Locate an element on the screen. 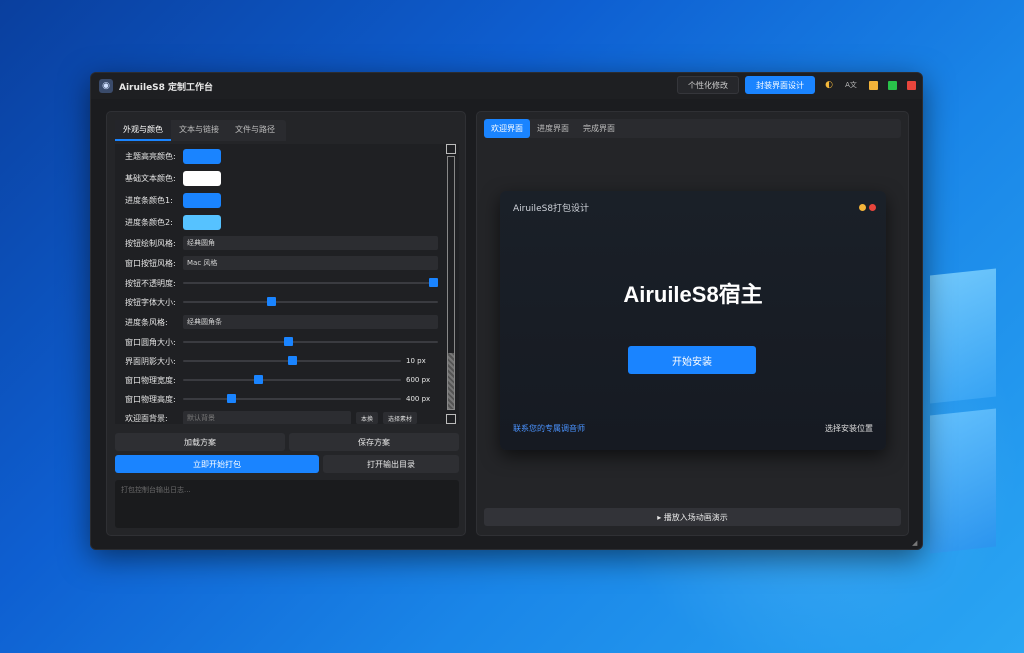 This screenshot has width=1024, height=653. background-row: 欢迎面背景: 默认背景 本换 选择素材 is located at coordinates (271, 417).